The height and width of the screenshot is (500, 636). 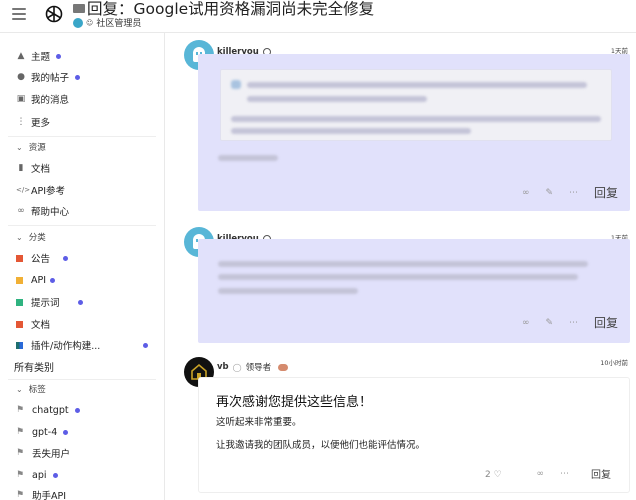 I want to click on sidebar-item-label: 提示词, so click(x=45, y=303).